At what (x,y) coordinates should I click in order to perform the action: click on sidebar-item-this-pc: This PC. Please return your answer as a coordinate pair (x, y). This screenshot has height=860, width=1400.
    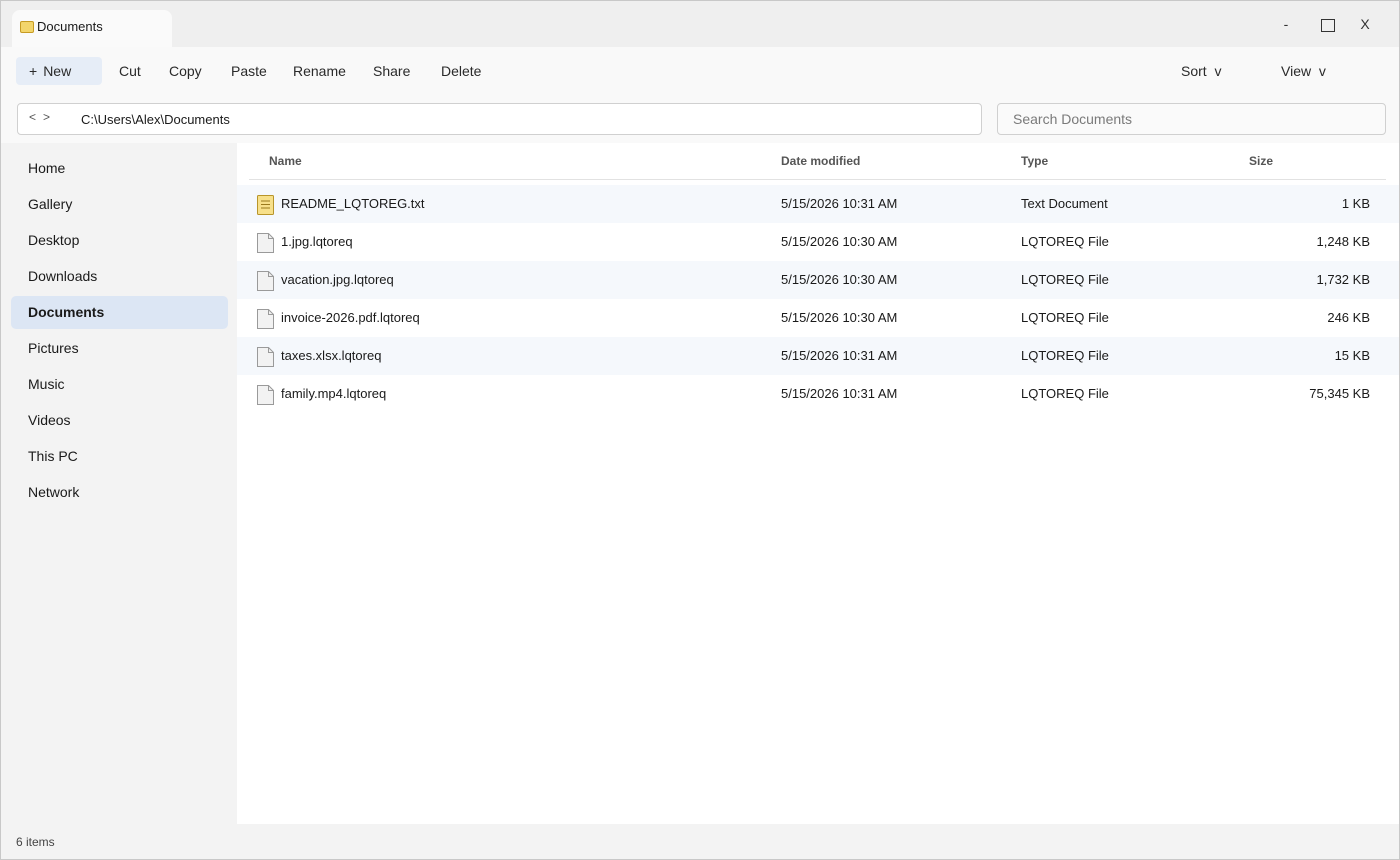
    Looking at the image, I should click on (119, 456).